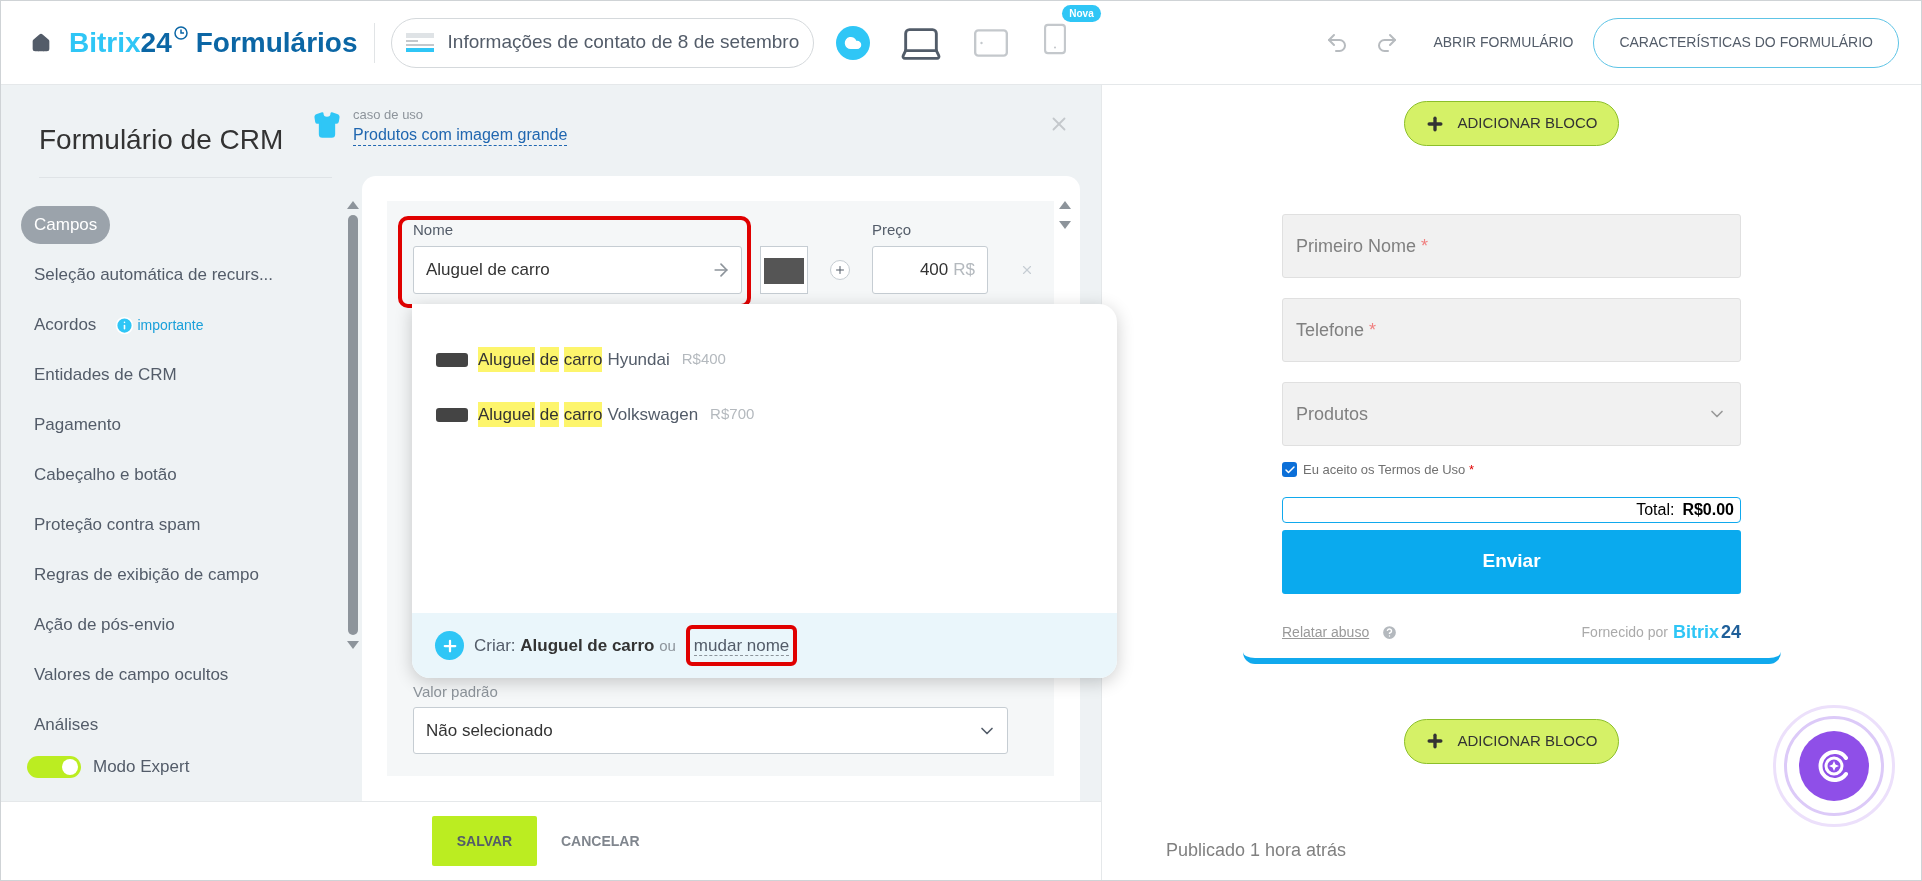 The height and width of the screenshot is (881, 1922). Describe the element at coordinates (1289, 470) in the screenshot. I see `terms-checkbox` at that location.